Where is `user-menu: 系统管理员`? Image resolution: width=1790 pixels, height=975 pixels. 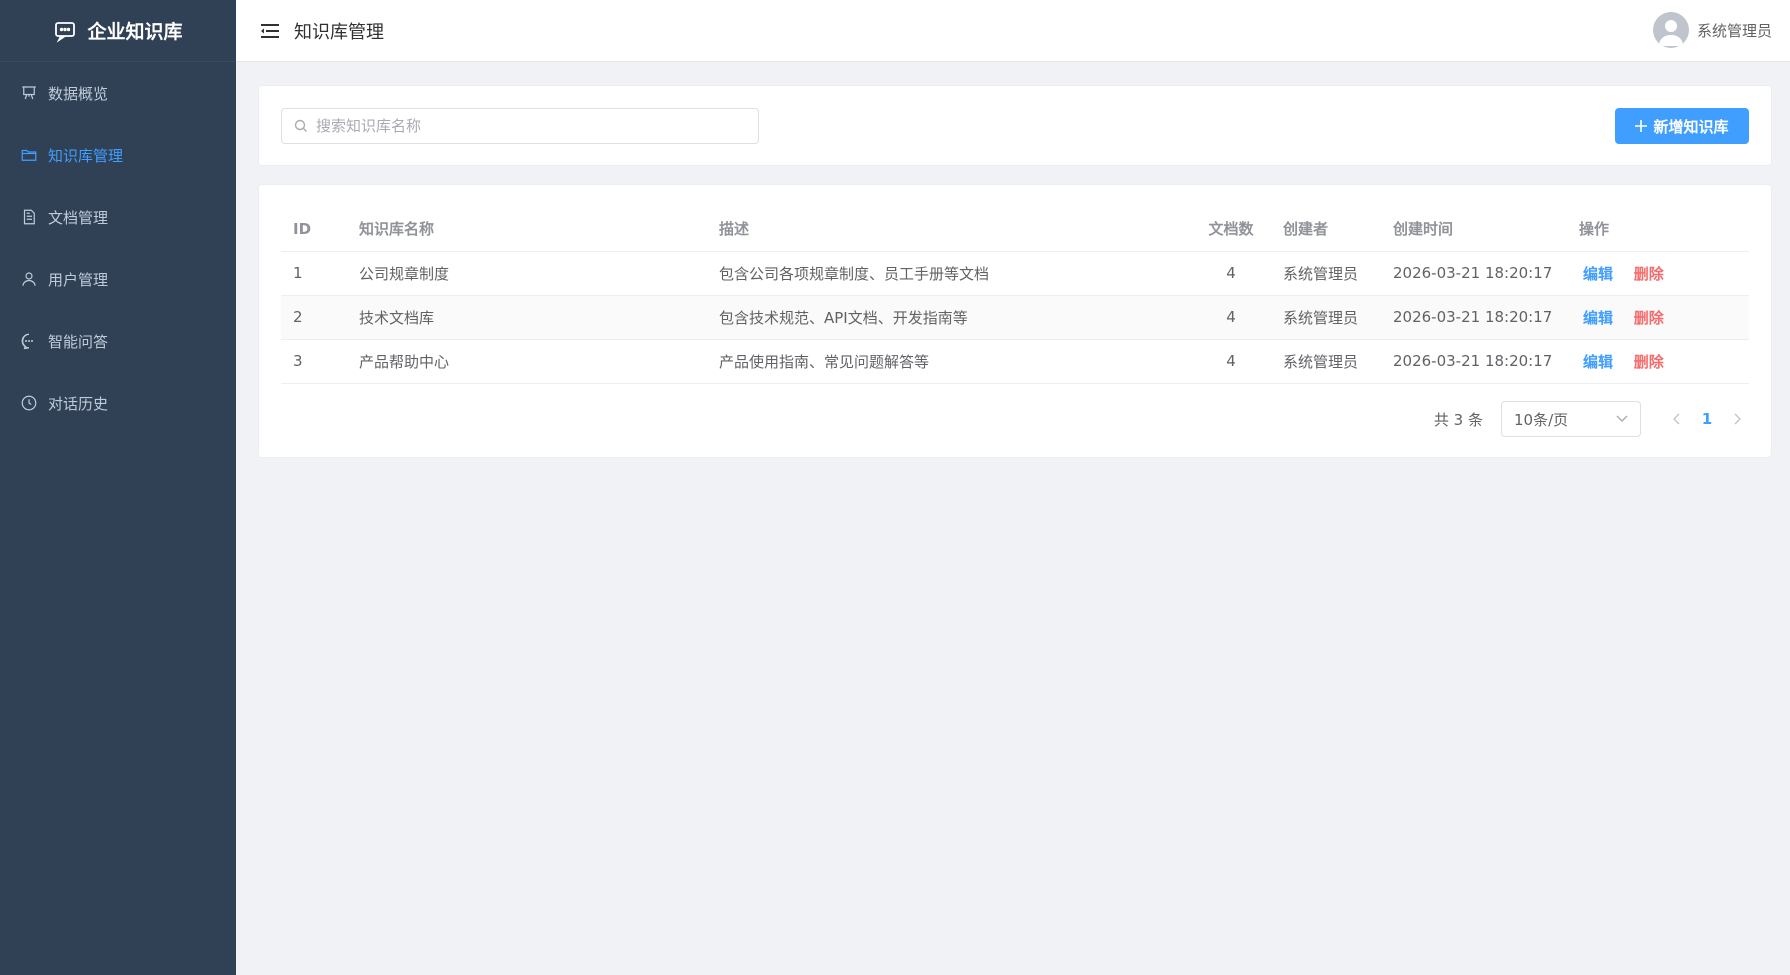
user-menu: 系统管理员 is located at coordinates (1712, 30).